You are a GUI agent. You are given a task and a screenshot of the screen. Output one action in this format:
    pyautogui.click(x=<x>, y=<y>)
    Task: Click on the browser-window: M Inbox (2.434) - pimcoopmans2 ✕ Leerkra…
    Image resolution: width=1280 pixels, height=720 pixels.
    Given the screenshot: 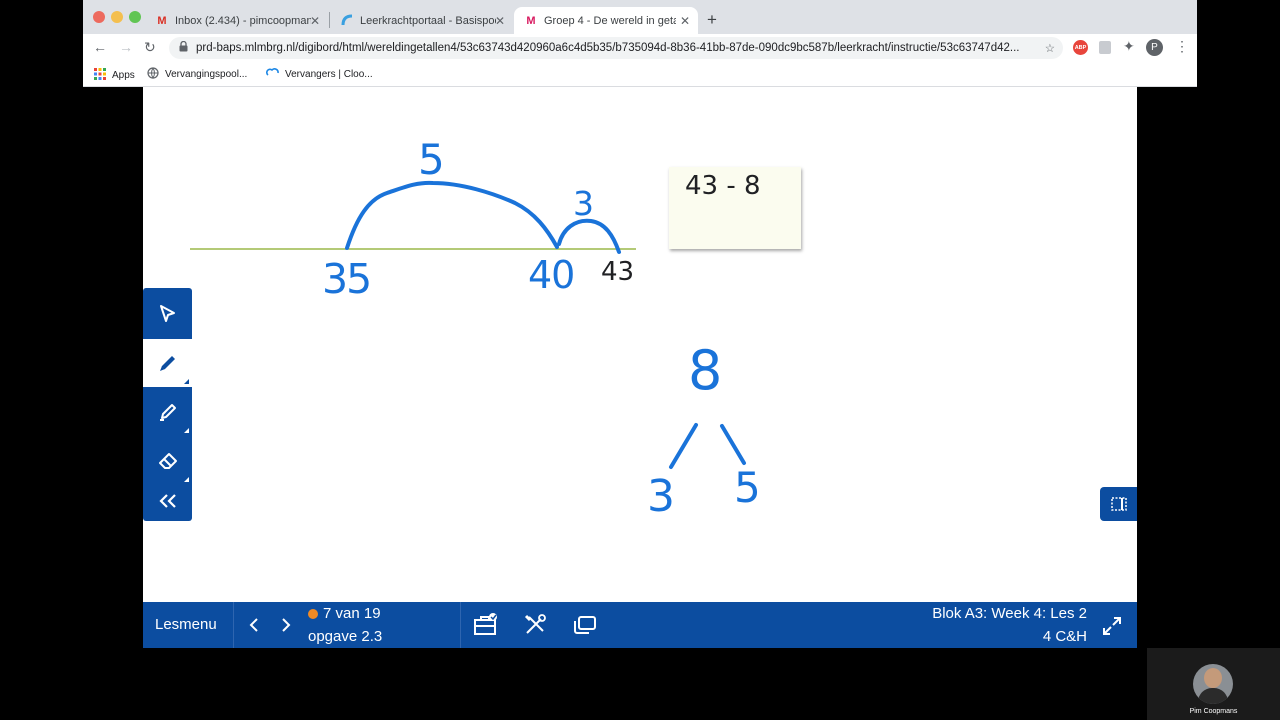 What is the action you would take?
    pyautogui.click(x=640, y=43)
    